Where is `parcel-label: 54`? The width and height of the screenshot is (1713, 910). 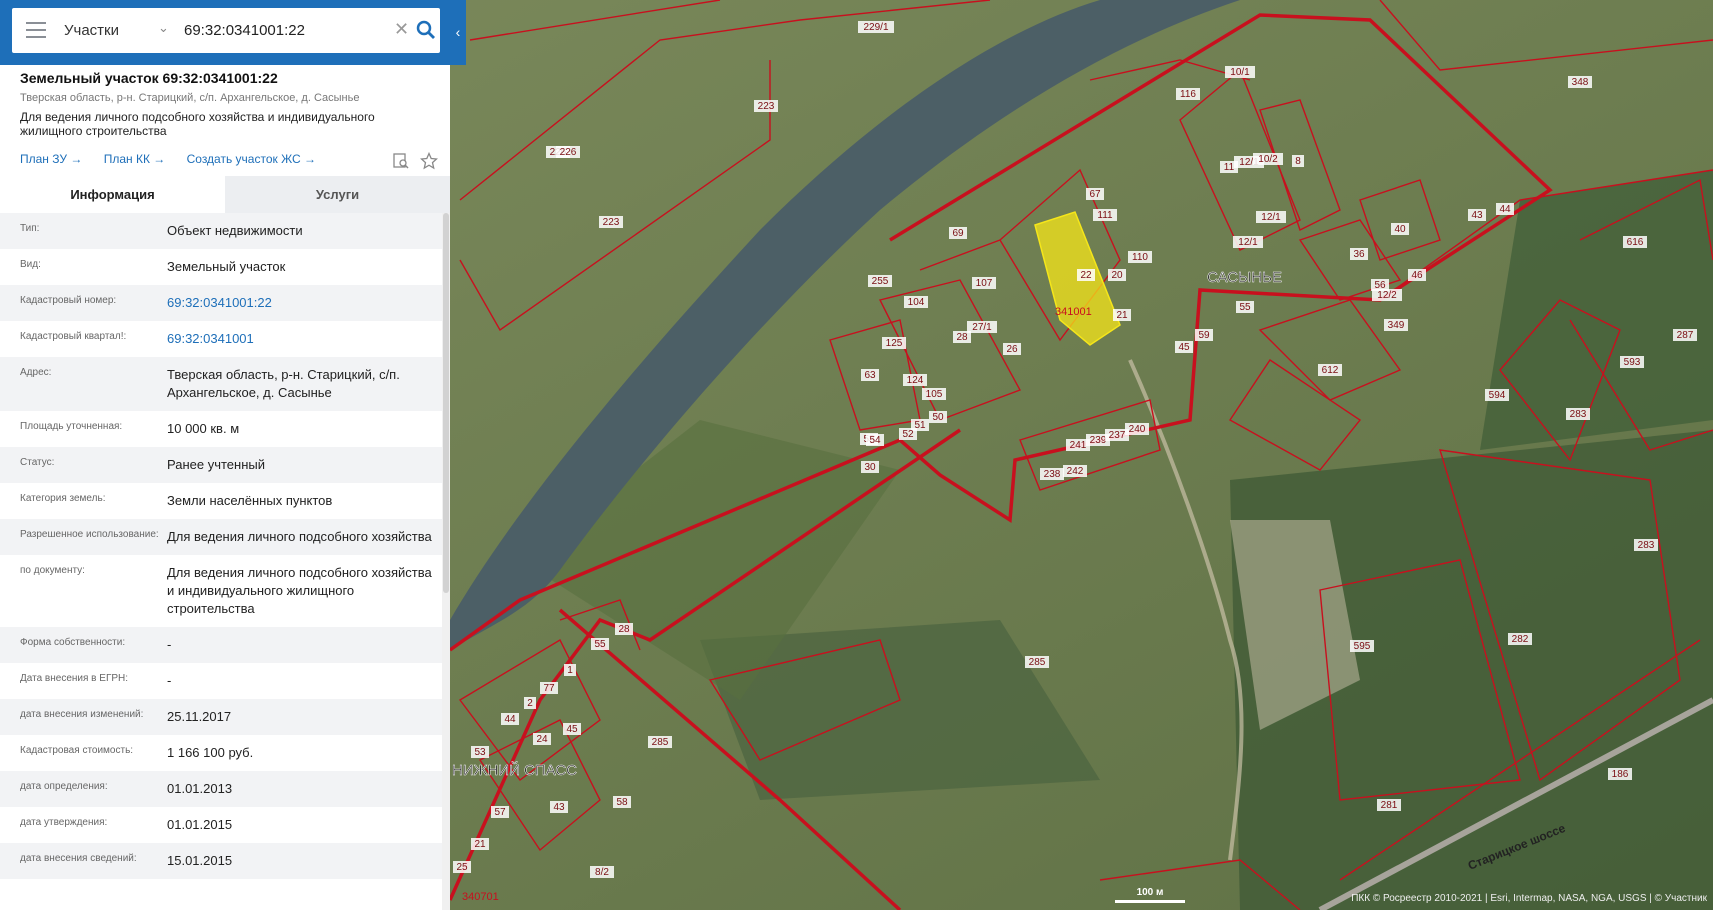 parcel-label: 54 is located at coordinates (875, 440).